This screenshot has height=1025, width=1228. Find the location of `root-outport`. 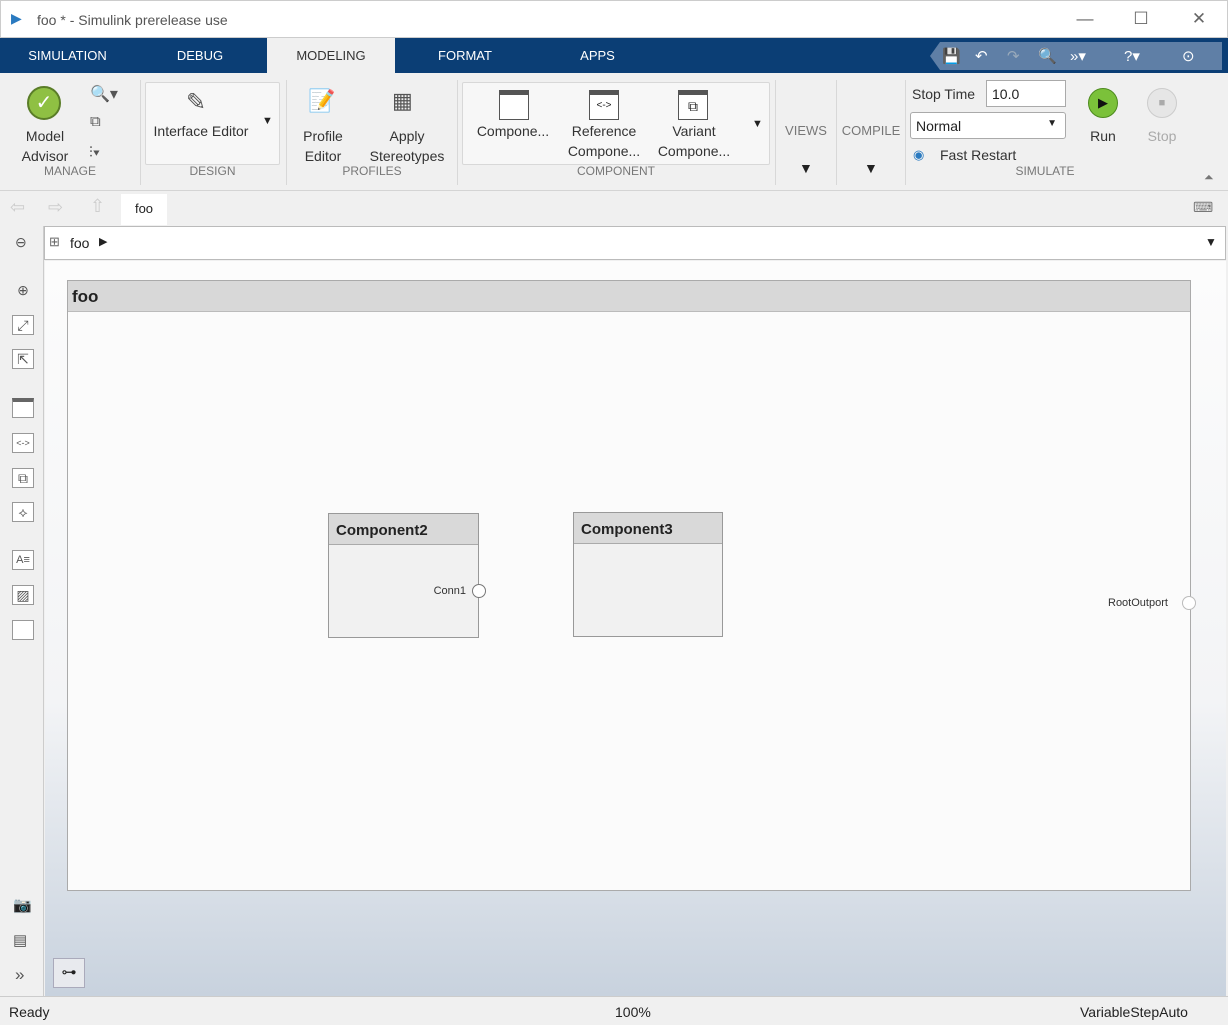

root-outport is located at coordinates (1189, 603).